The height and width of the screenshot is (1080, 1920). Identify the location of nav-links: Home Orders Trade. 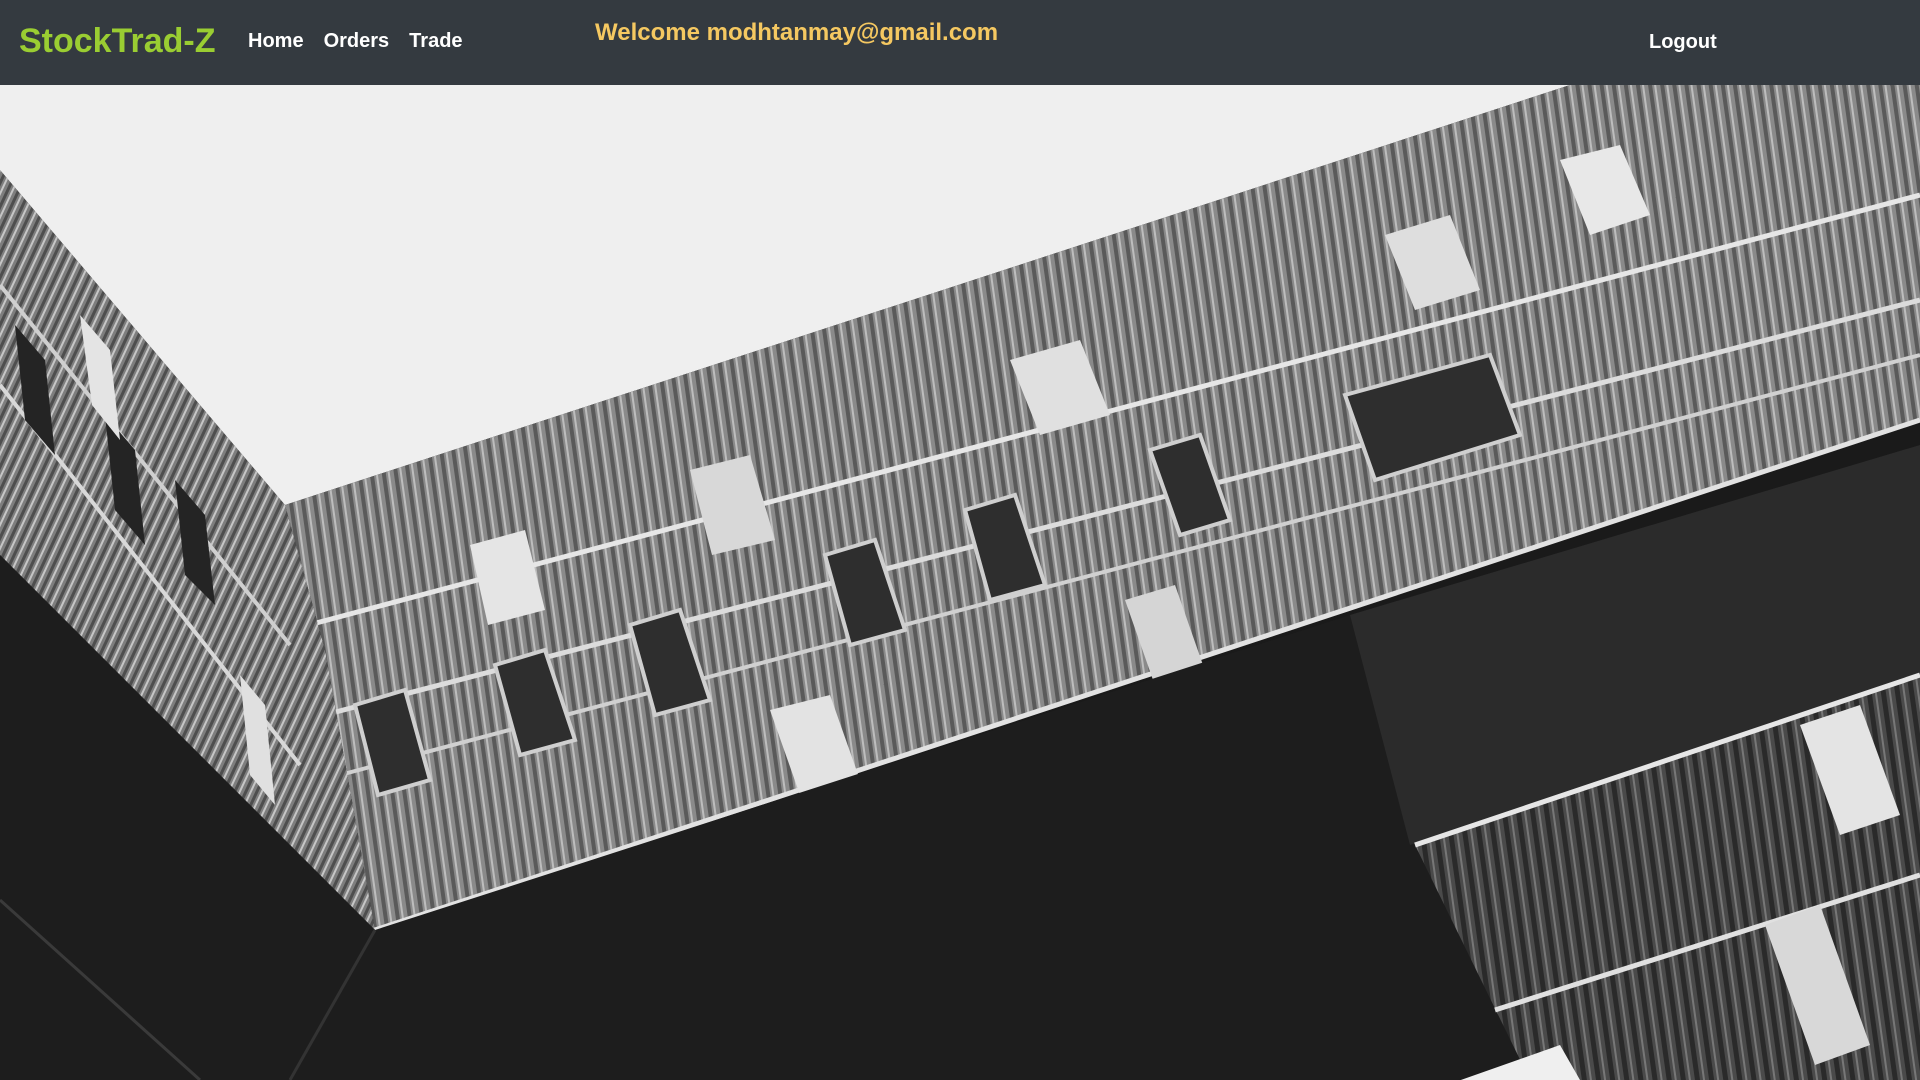
(355, 41).